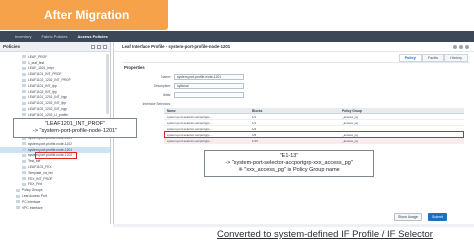 The height and width of the screenshot is (248, 474). What do you see at coordinates (410, 58) in the screenshot?
I see `tab-policy: Policy` at bounding box center [410, 58].